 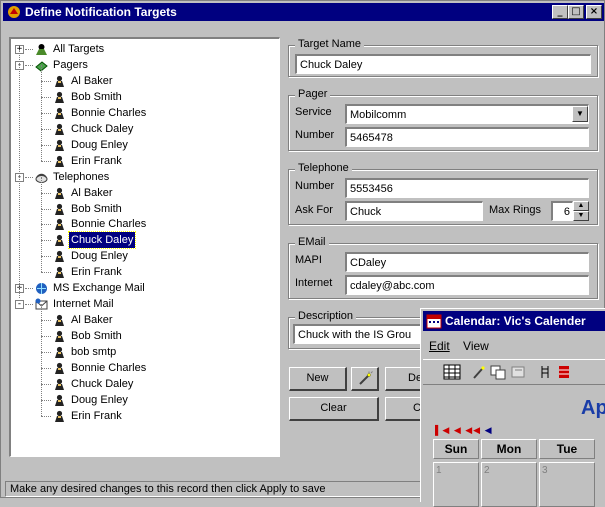 I want to click on max-rings-spinner: ▲ ▼, so click(x=581, y=211).